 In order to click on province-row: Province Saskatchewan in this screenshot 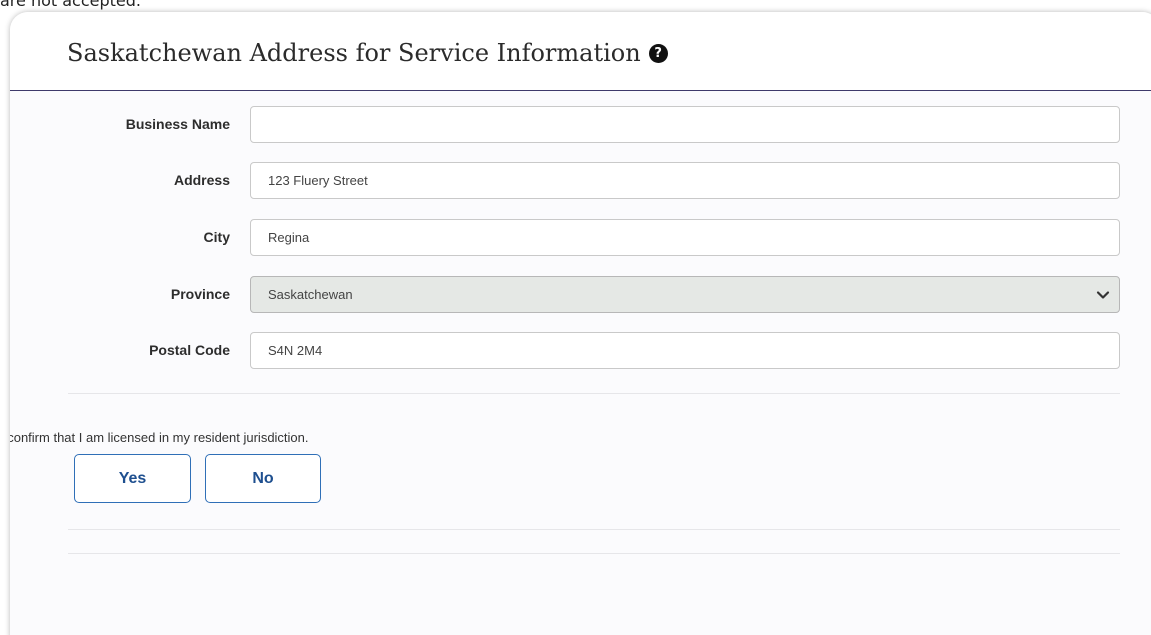, I will do `click(580, 294)`.